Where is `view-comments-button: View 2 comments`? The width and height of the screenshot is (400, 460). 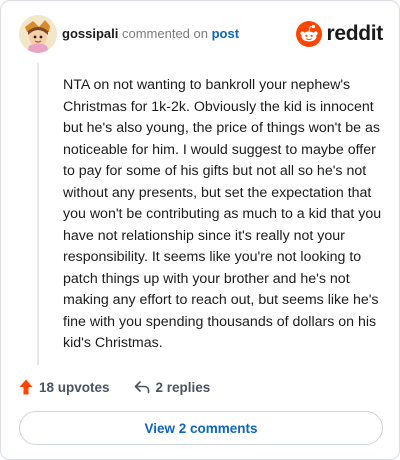 view-comments-button: View 2 comments is located at coordinates (201, 428).